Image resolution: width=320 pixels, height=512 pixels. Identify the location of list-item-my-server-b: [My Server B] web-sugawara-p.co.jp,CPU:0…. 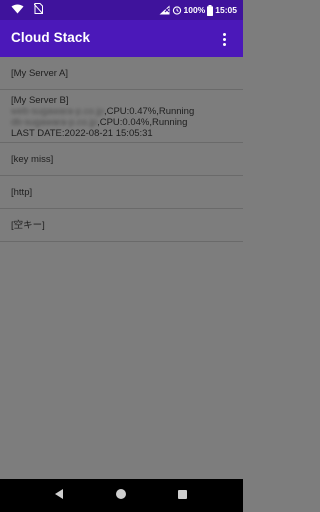
(121, 116).